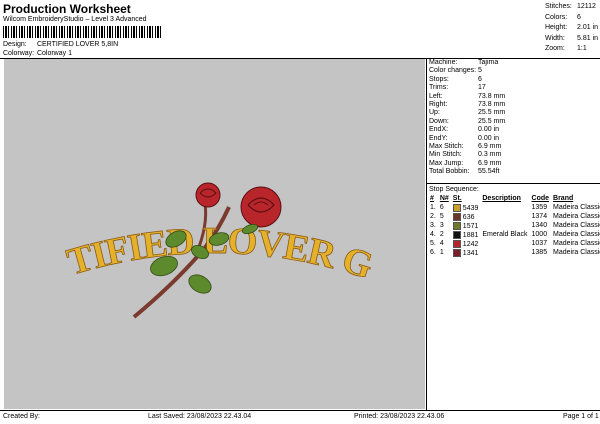 This screenshot has height=424, width=600. Describe the element at coordinates (441, 243) in the screenshot. I see `needle-number: 4` at that location.